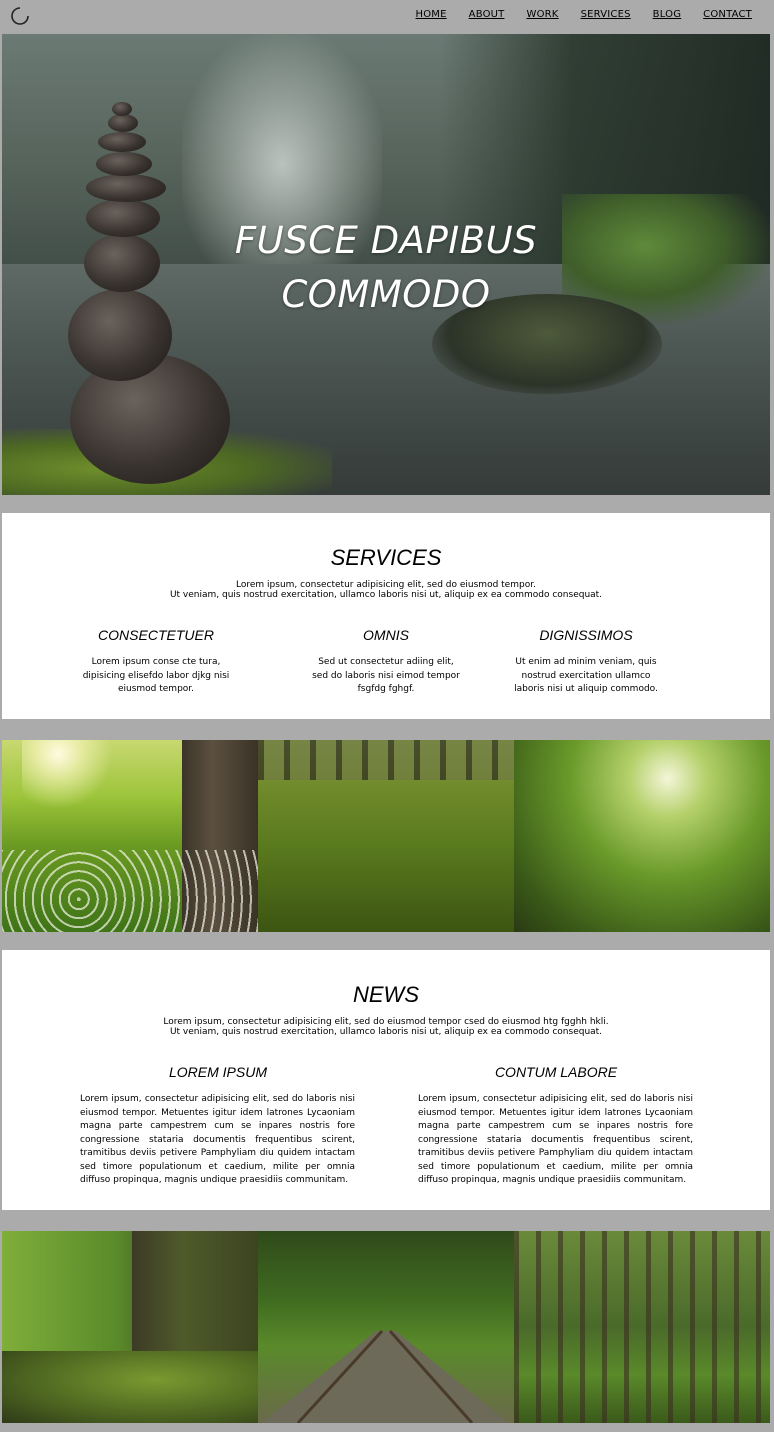 The width and height of the screenshot is (774, 1432). What do you see at coordinates (385, 1376) in the screenshot?
I see `railway-tracks-icon` at bounding box center [385, 1376].